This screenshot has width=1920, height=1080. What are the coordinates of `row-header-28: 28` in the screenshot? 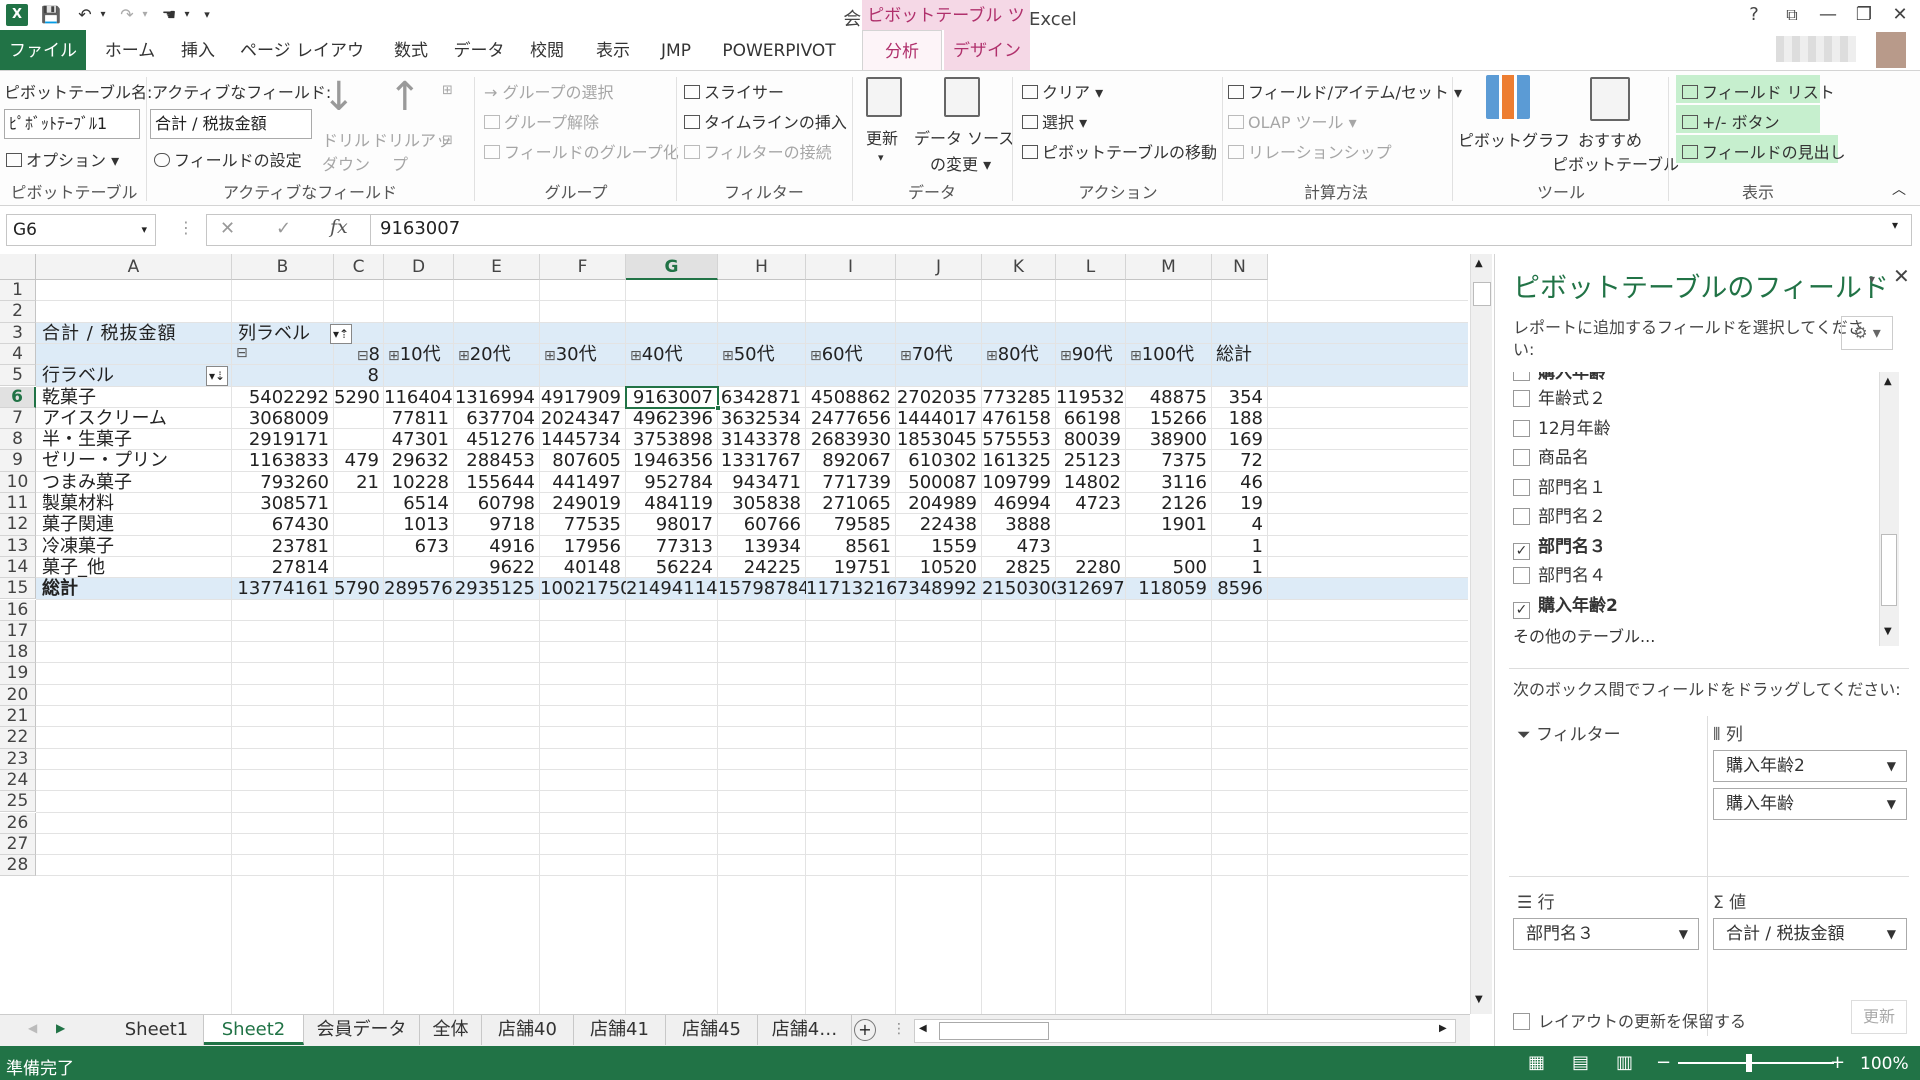 It's located at (18, 866).